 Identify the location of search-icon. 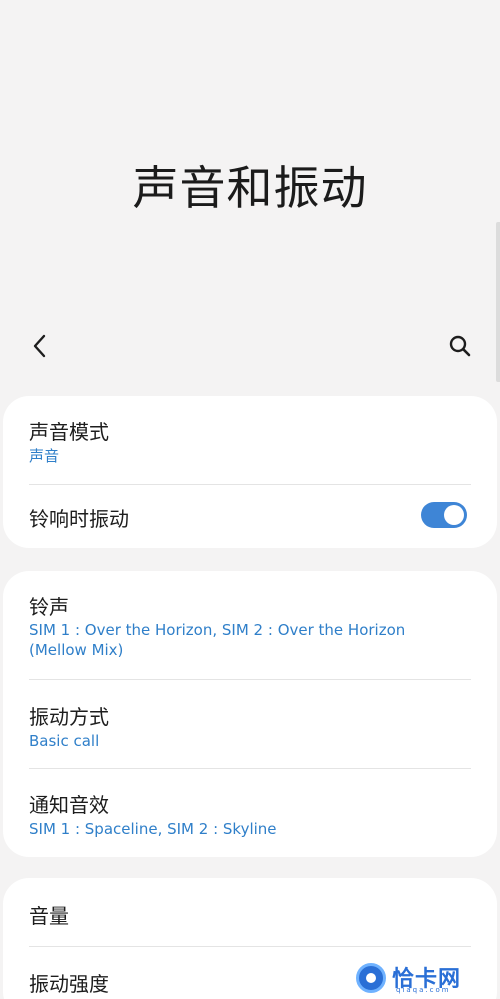
(460, 346).